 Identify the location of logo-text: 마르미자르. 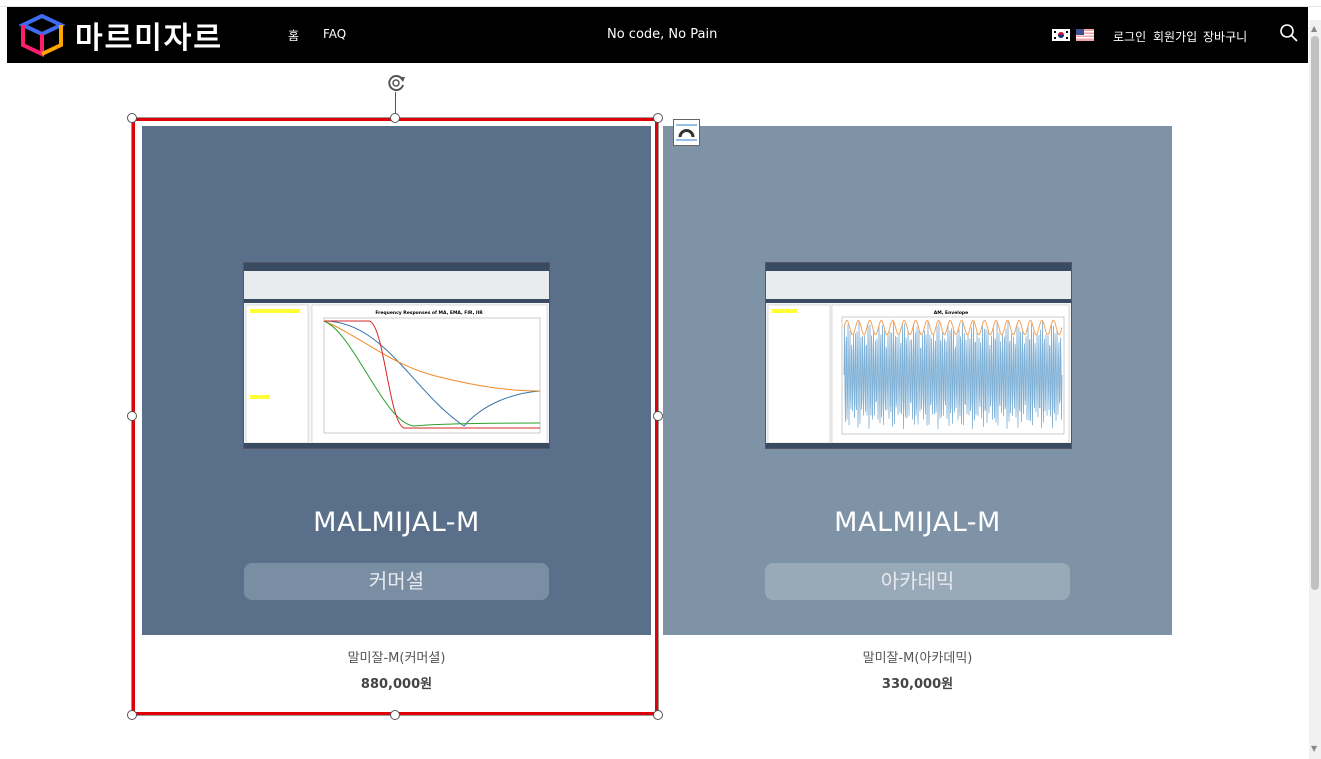
(149, 38).